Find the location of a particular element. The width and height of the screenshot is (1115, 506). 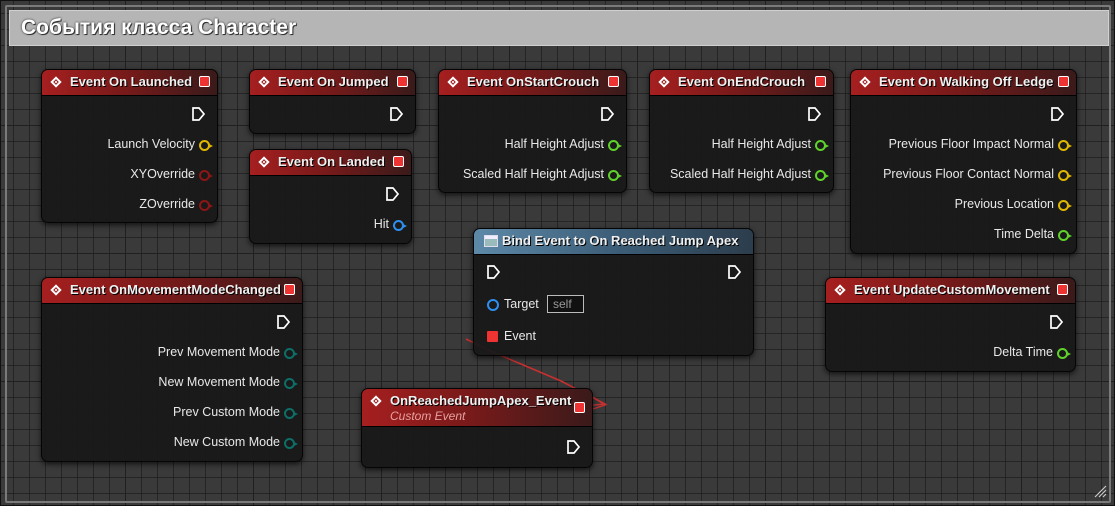

pin-label: Target is located at coordinates (521, 304).